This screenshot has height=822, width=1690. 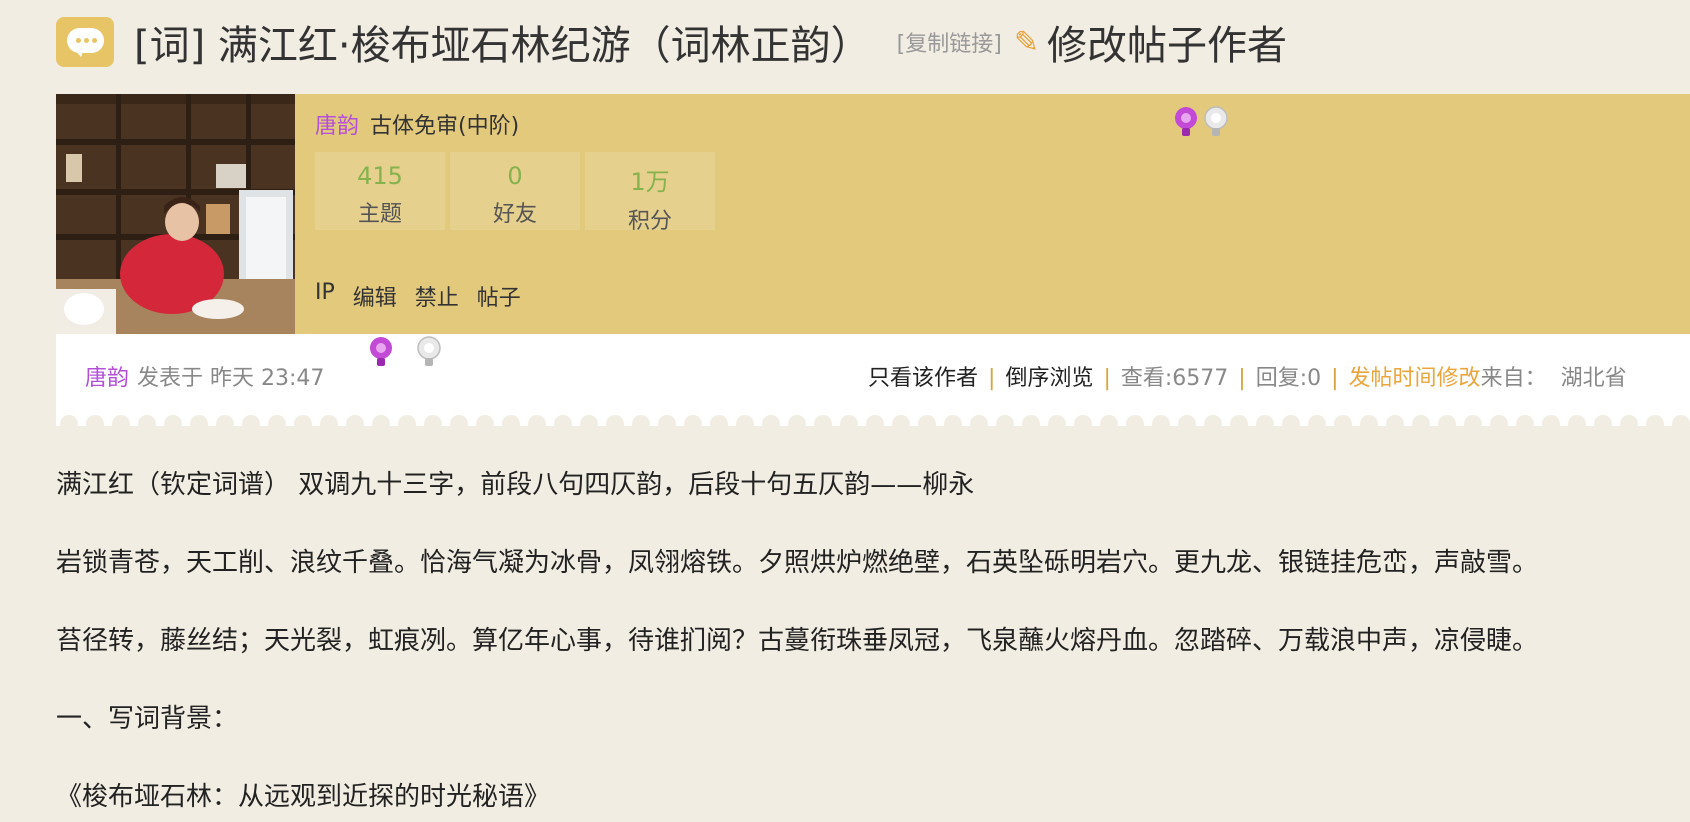 I want to click on ip-link: IP, so click(x=325, y=296).